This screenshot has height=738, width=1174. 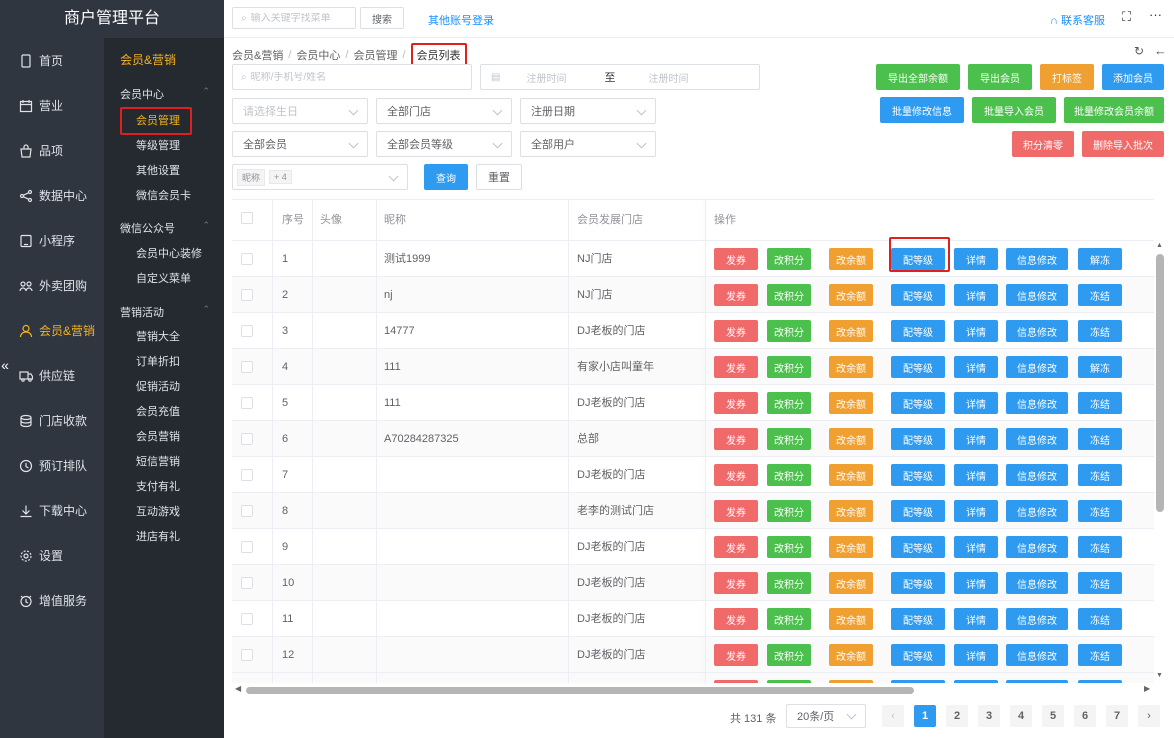 I want to click on menu-search-button: 搜索, so click(x=382, y=18).